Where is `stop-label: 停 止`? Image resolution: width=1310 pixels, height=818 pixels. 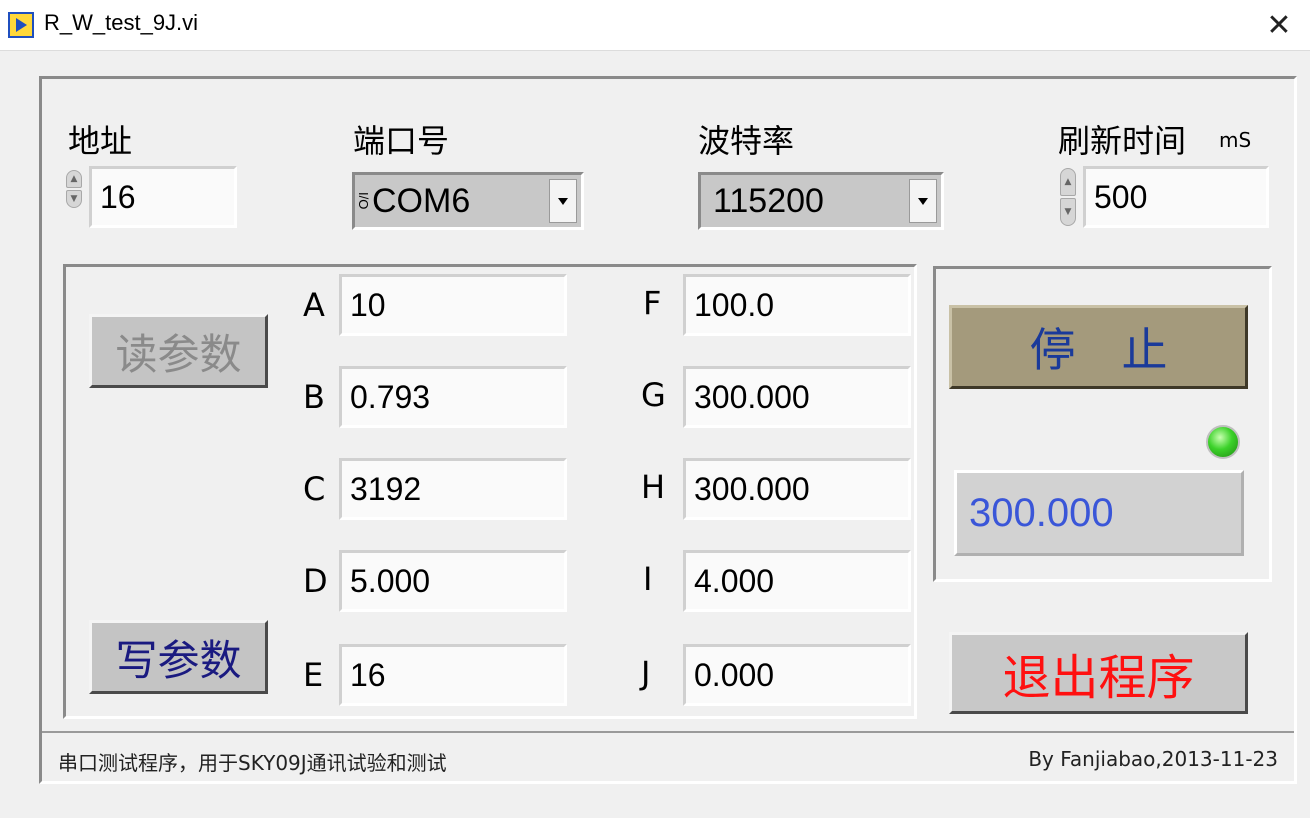
stop-label: 停 止 is located at coordinates (1098, 350).